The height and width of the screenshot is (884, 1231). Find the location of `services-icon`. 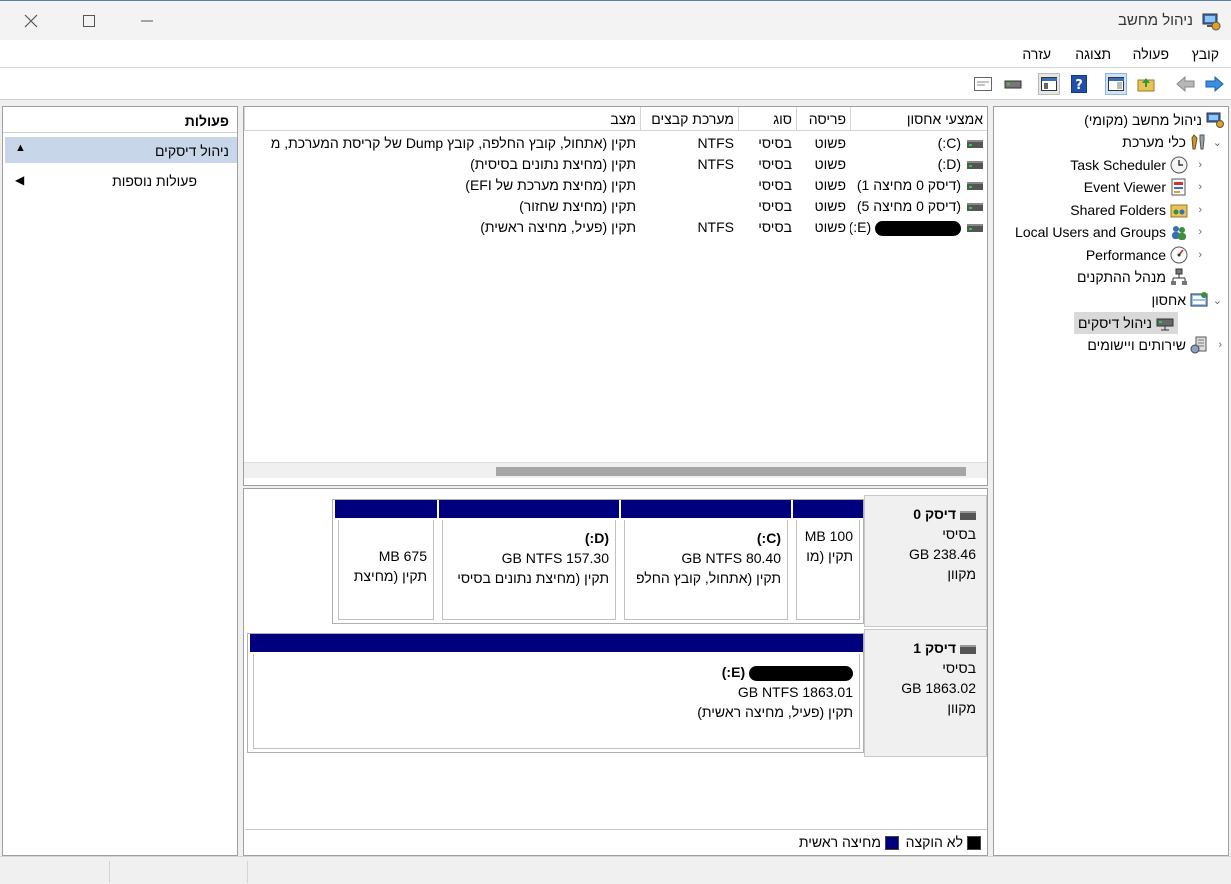

services-icon is located at coordinates (1198, 345).